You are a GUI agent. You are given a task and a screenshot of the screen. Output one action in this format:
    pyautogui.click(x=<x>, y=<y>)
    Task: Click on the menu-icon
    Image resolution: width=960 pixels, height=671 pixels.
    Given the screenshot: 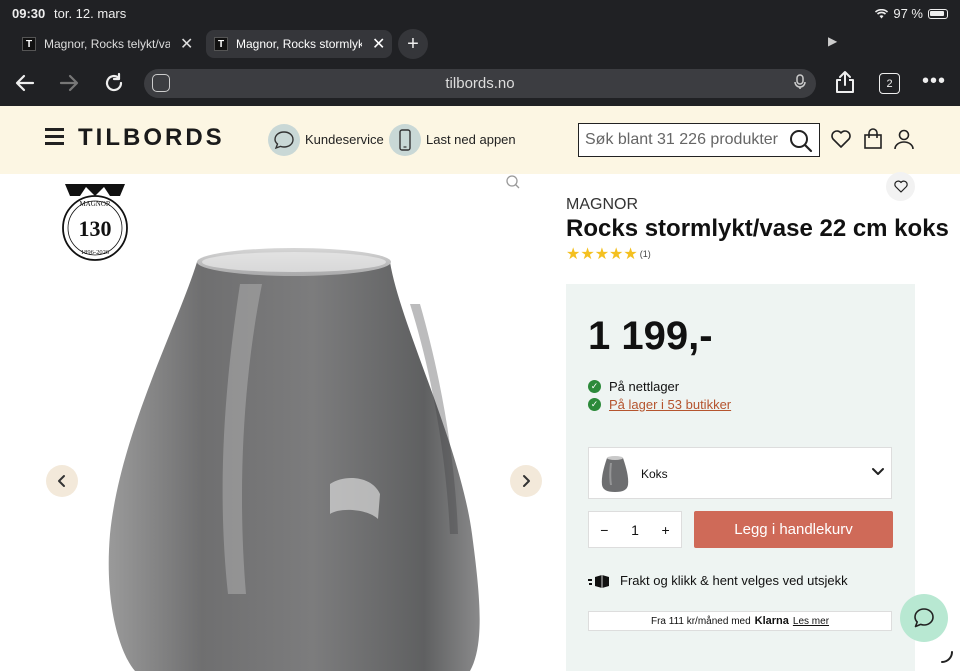 What is the action you would take?
    pyautogui.click(x=54, y=136)
    